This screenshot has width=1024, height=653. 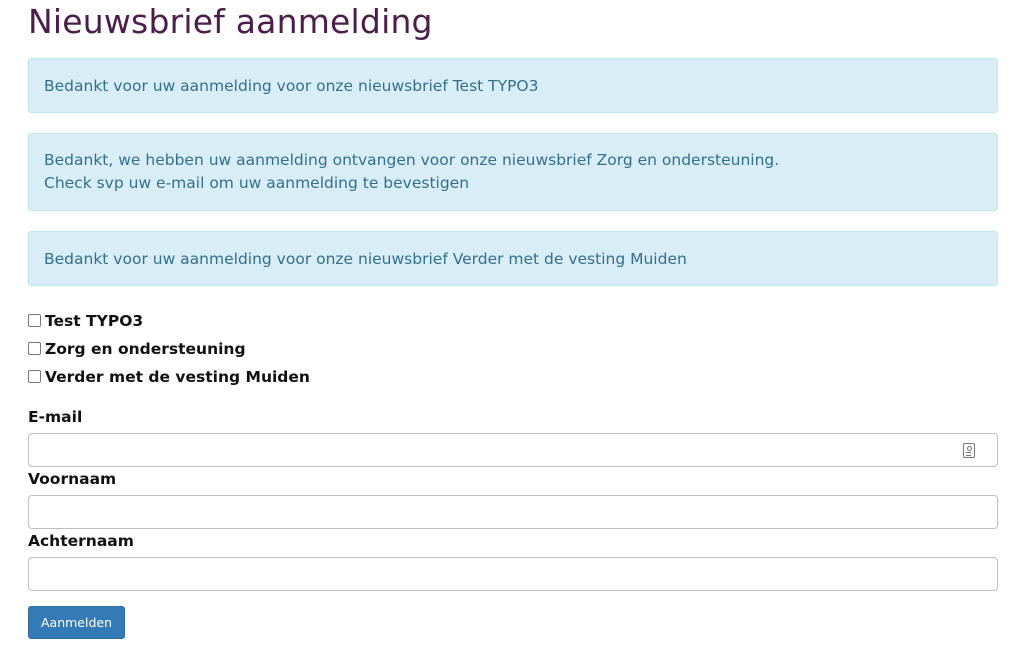 What do you see at coordinates (177, 377) in the screenshot?
I see `checkbox-label: Verder met de vesting Muiden` at bounding box center [177, 377].